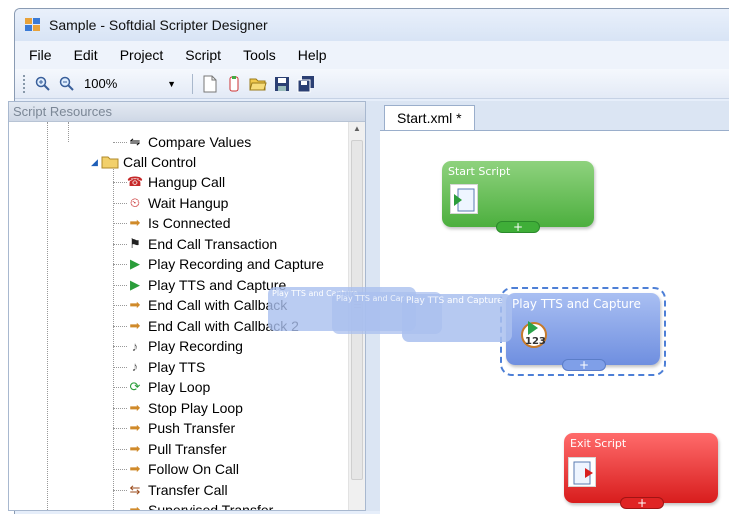 Image resolution: width=729 pixels, height=514 pixels. I want to click on checkered-flag-icon: ⚑, so click(135, 243).